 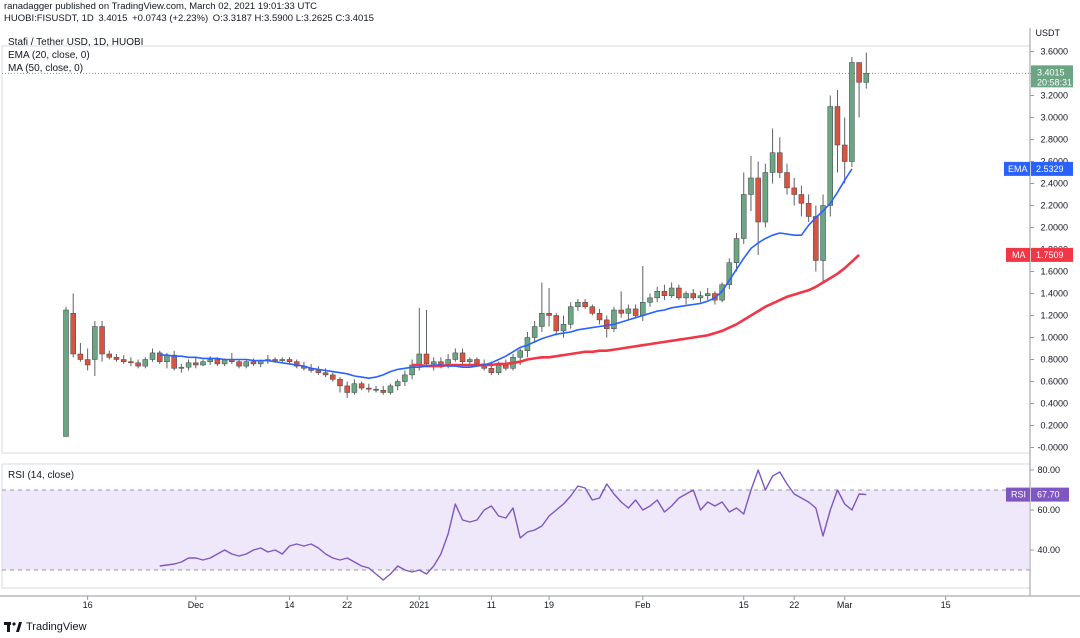 I want to click on tradingview-logo-icon, so click(x=13, y=627).